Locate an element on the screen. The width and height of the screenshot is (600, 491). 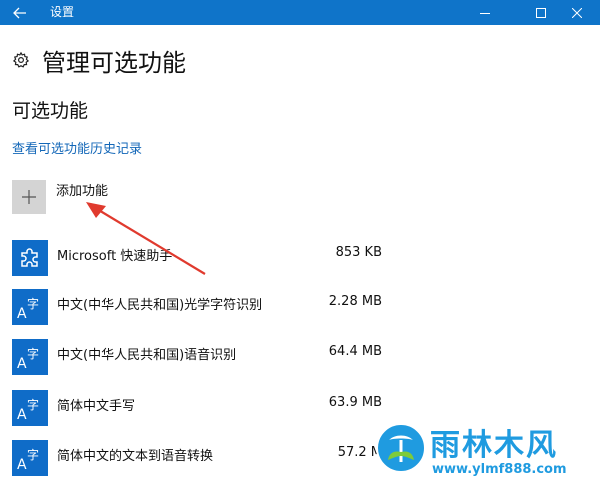
gear-icon is located at coordinates (21, 59).